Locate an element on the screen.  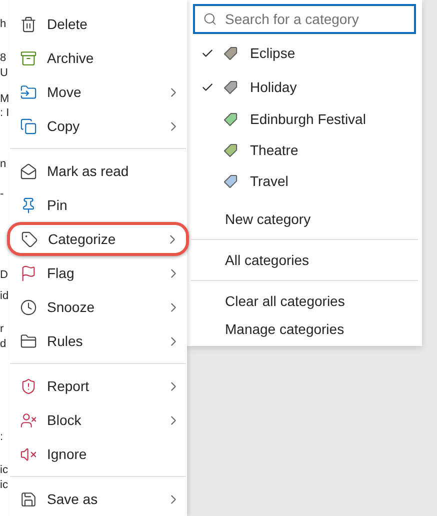
menu-item: Rules is located at coordinates (98, 341).